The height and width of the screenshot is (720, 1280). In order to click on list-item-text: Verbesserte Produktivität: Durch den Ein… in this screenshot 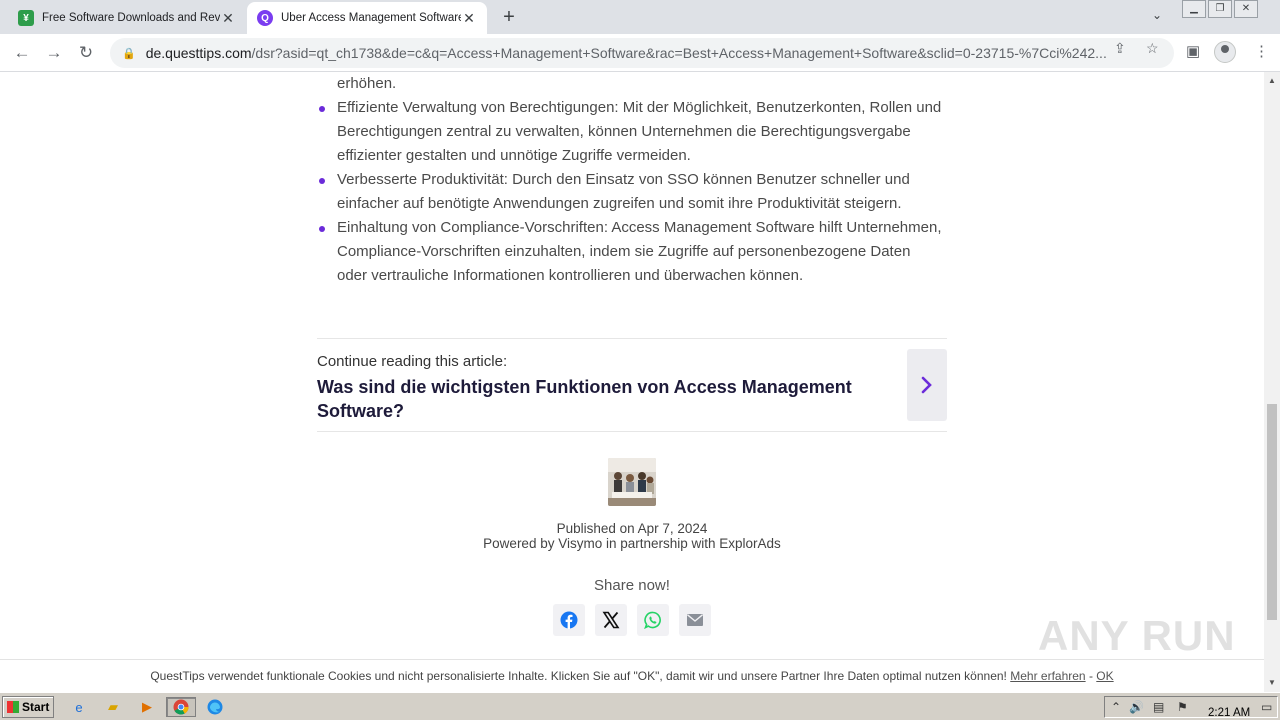, I will do `click(623, 191)`.